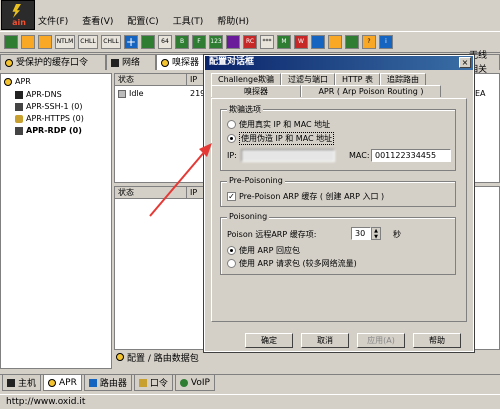 This screenshot has height=409, width=500. I want to click on tab-network: 网络, so click(131, 62).